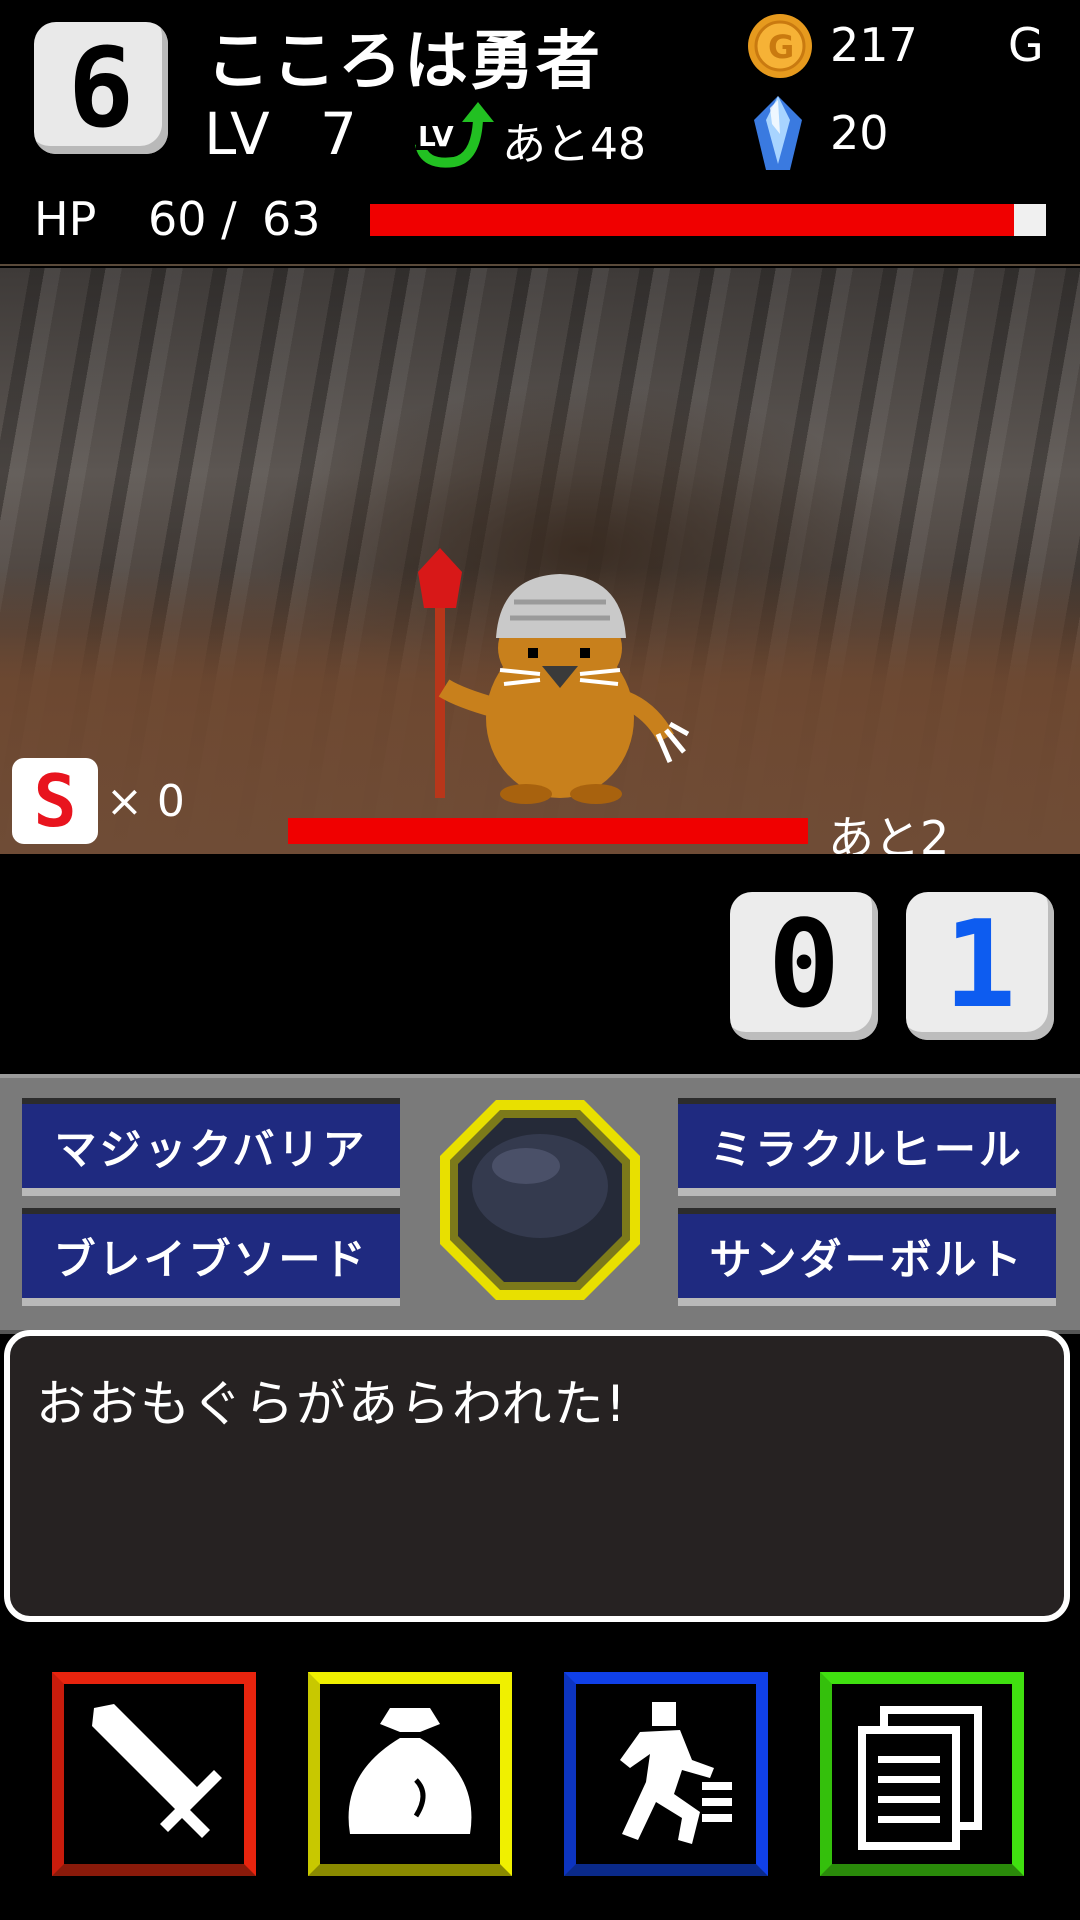  I want to click on skill-orb-button, so click(540, 1200).